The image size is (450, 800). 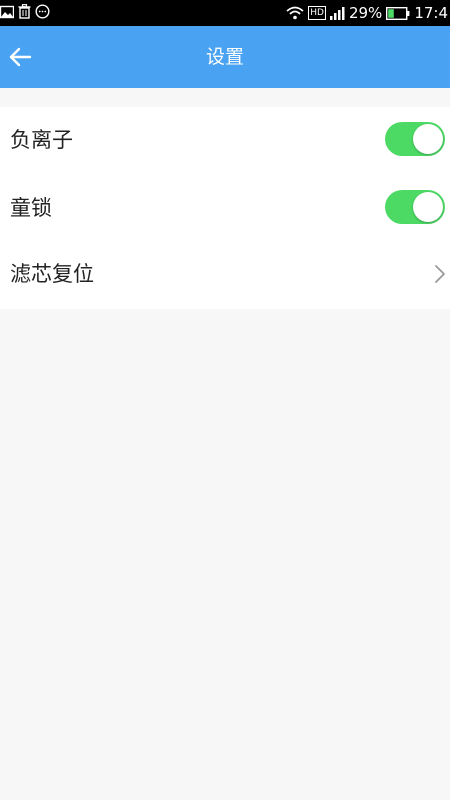 What do you see at coordinates (431, 13) in the screenshot?
I see `status-time: 17:4` at bounding box center [431, 13].